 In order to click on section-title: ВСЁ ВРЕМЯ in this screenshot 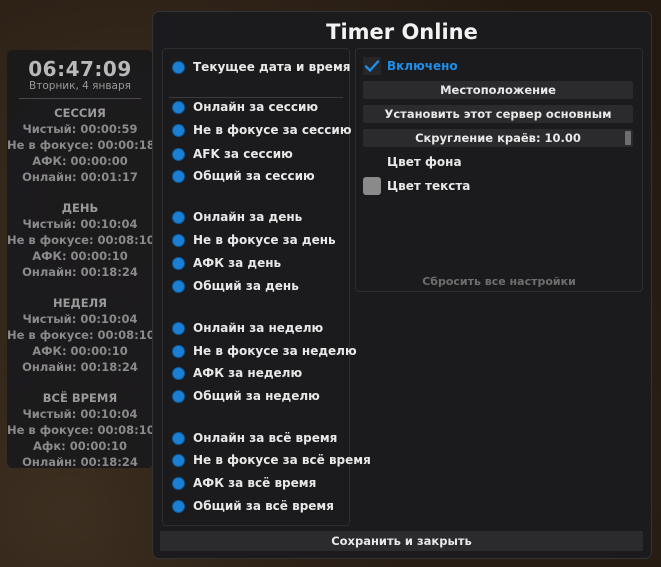, I will do `click(80, 398)`.